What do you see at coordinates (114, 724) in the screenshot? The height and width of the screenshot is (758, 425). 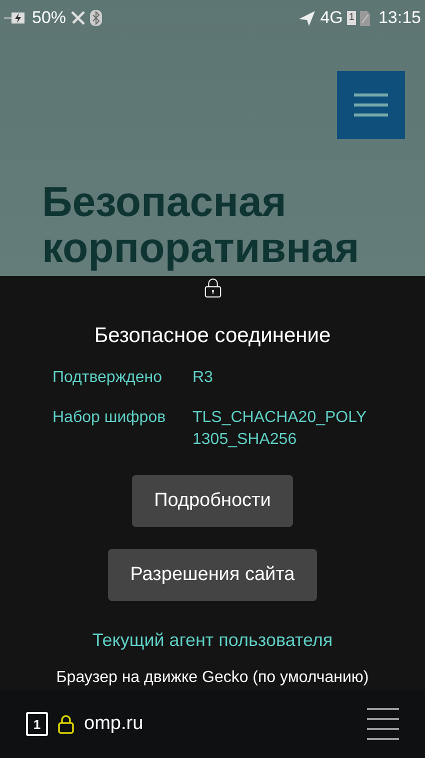 I see `url-text: omp.ru` at bounding box center [114, 724].